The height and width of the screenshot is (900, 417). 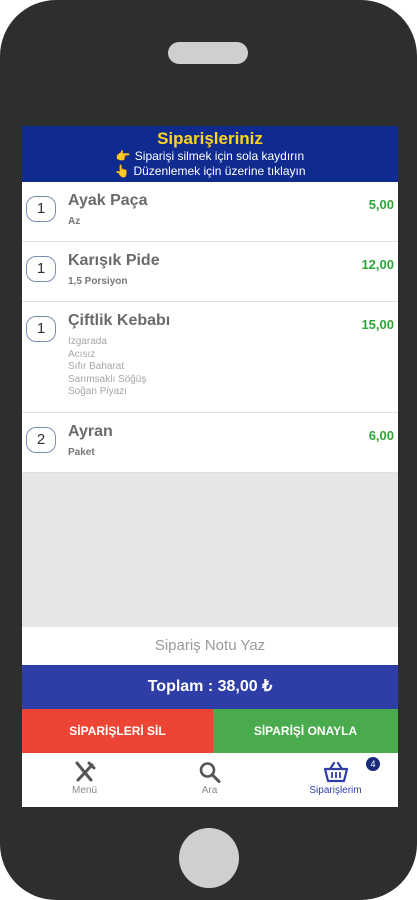 I want to click on item-name: Ayran, so click(x=90, y=431).